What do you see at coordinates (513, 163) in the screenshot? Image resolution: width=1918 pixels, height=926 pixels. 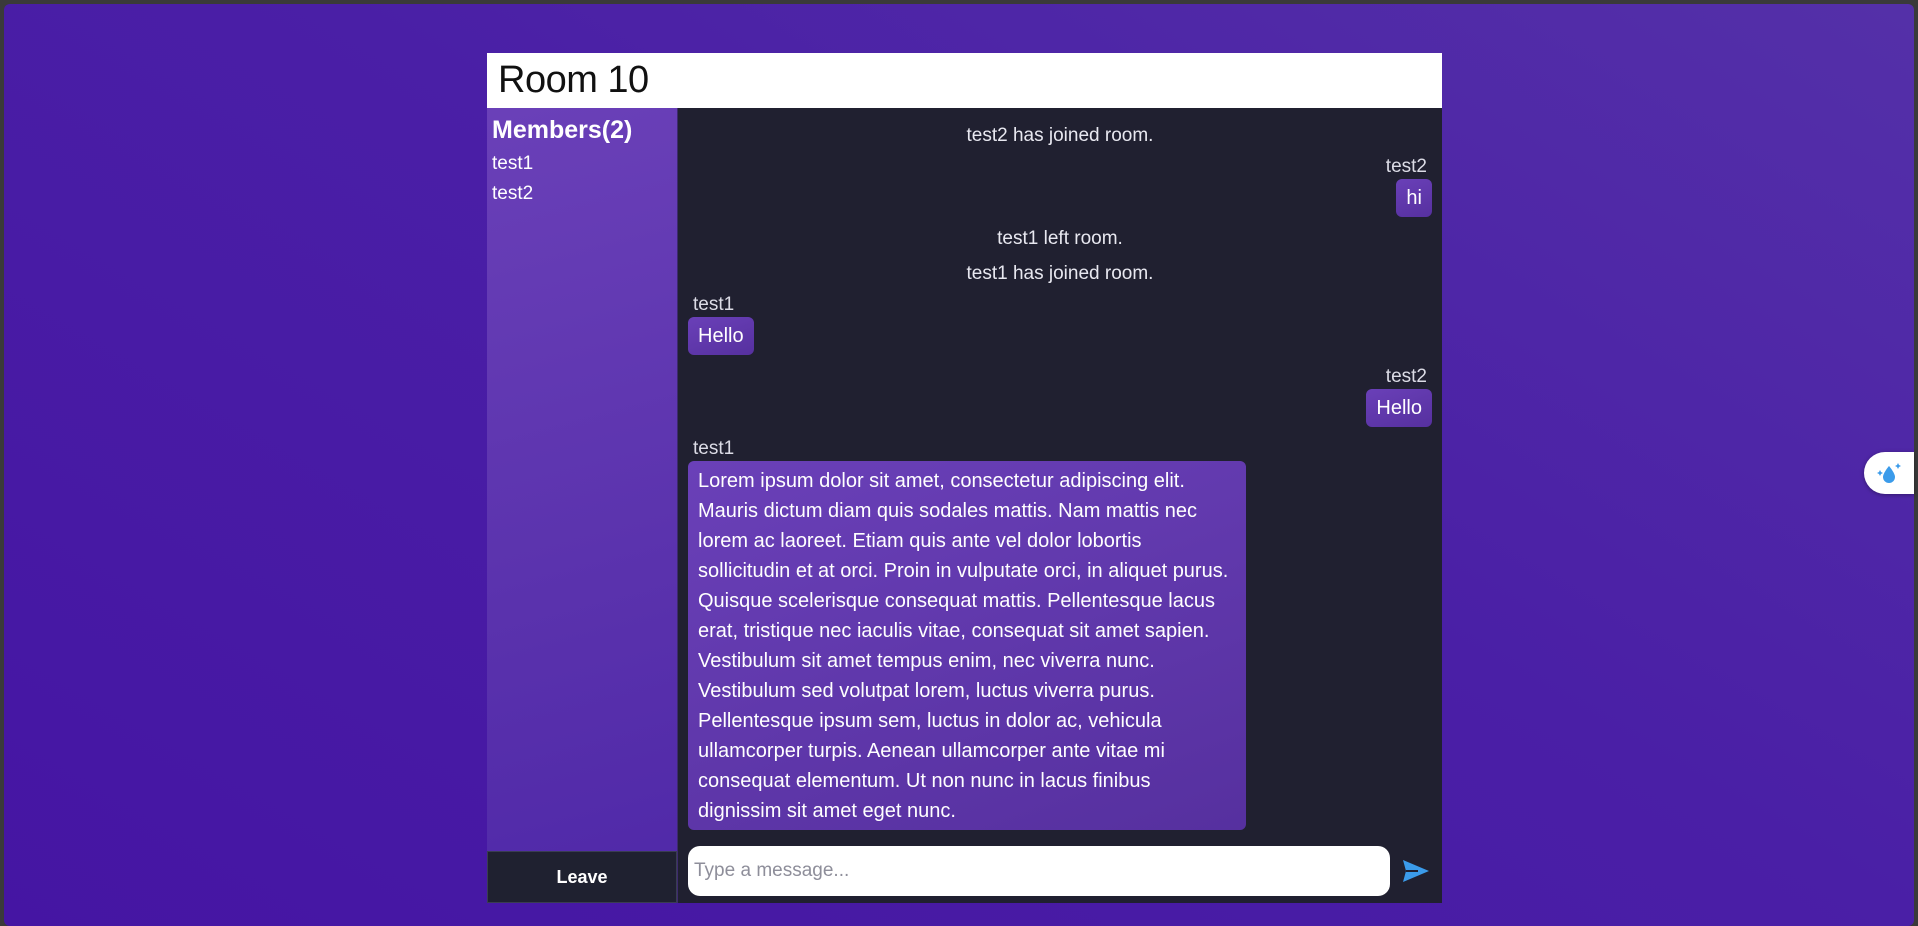 I see `member-item: test1` at bounding box center [513, 163].